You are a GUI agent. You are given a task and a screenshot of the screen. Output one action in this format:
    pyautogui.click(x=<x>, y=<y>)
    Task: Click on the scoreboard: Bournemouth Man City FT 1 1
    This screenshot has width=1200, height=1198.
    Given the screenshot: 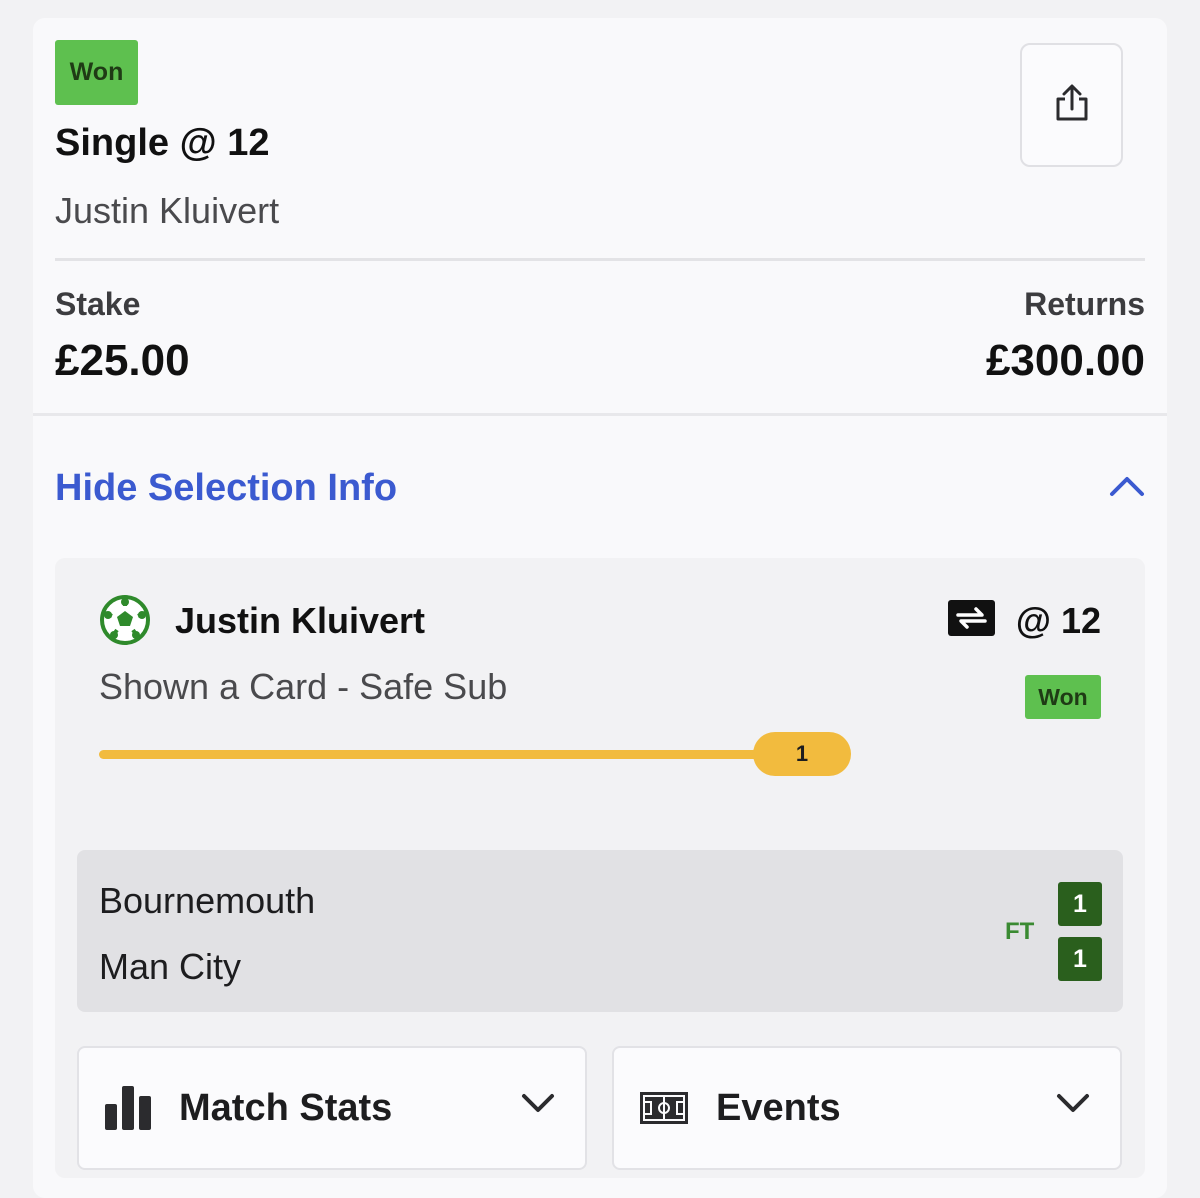 What is the action you would take?
    pyautogui.click(x=600, y=931)
    